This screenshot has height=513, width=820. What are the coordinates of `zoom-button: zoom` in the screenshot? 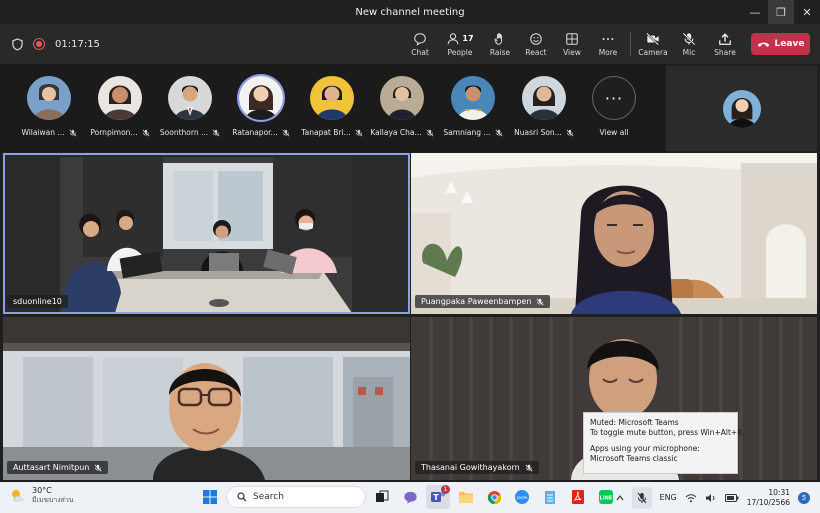 It's located at (522, 497).